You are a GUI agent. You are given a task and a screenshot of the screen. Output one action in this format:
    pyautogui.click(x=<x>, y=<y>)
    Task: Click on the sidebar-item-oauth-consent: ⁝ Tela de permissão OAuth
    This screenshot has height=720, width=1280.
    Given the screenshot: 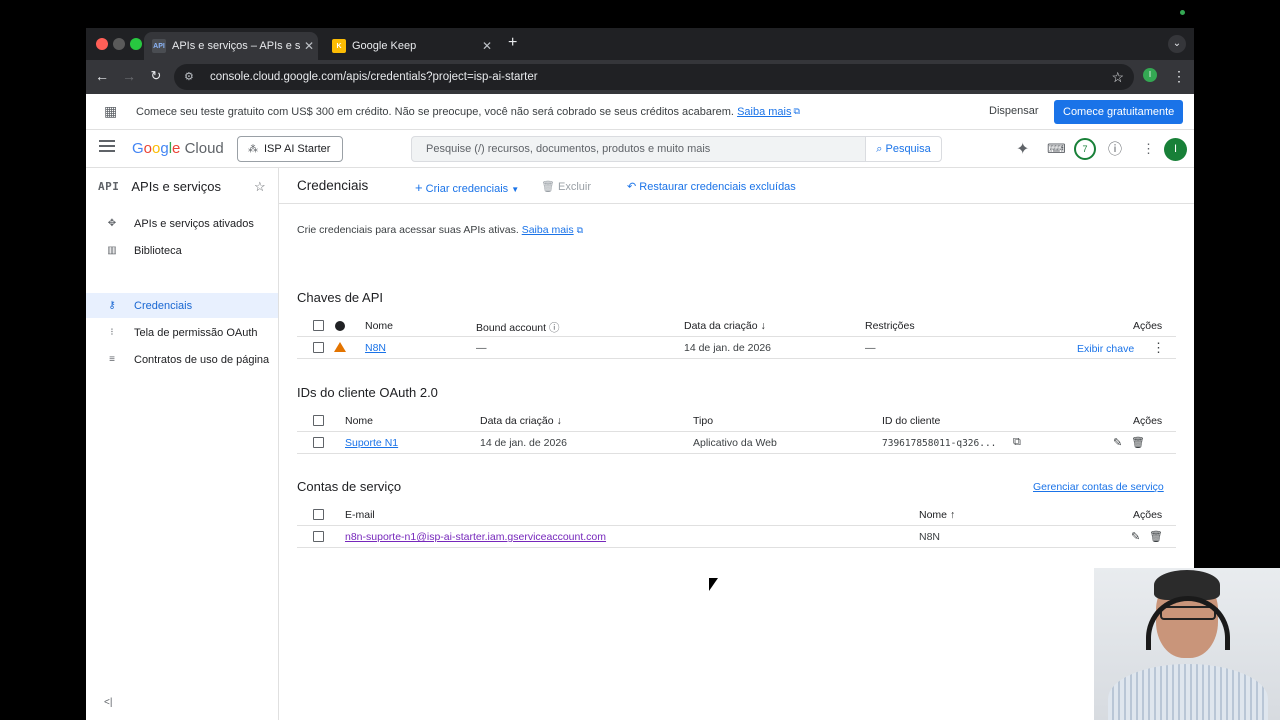 What is the action you would take?
    pyautogui.click(x=182, y=332)
    